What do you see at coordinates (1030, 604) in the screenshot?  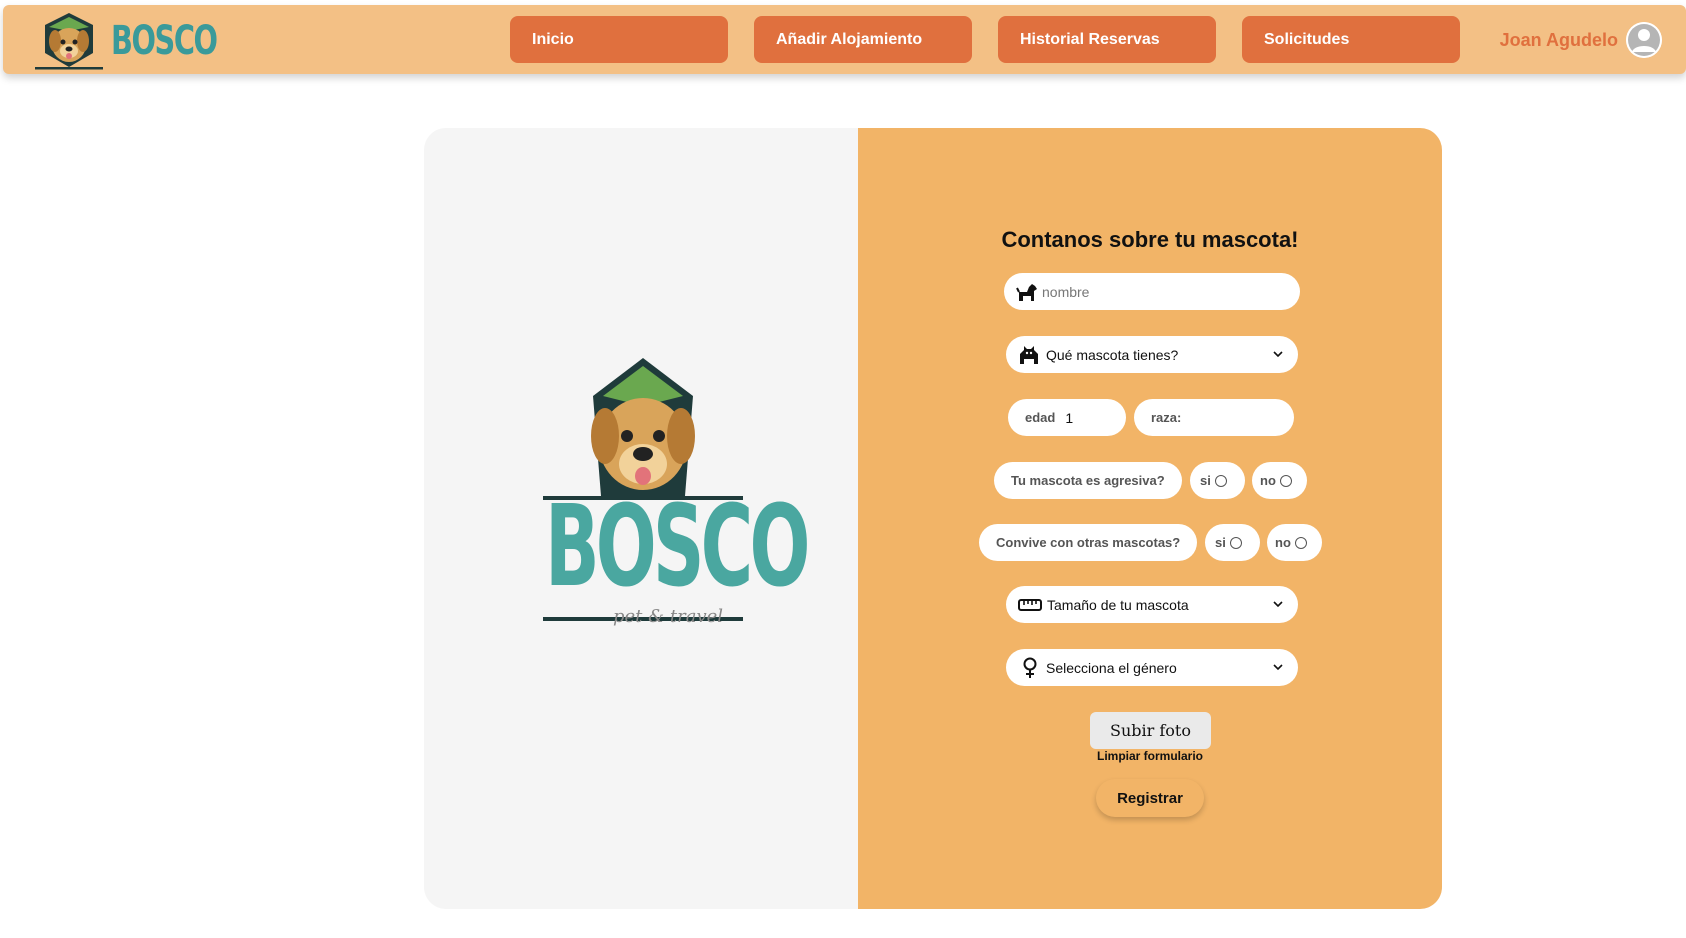 I see `ruler-icon` at bounding box center [1030, 604].